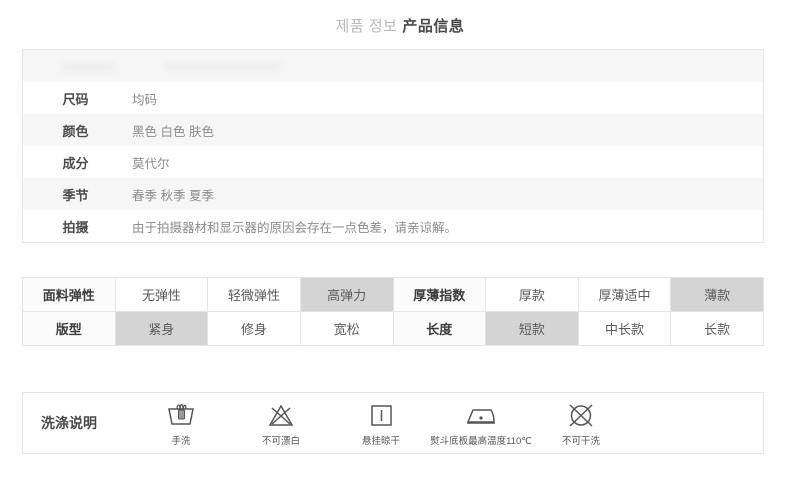  Describe the element at coordinates (439, 294) in the screenshot. I see `spec-header-thickness-index: 厚薄指数` at that location.